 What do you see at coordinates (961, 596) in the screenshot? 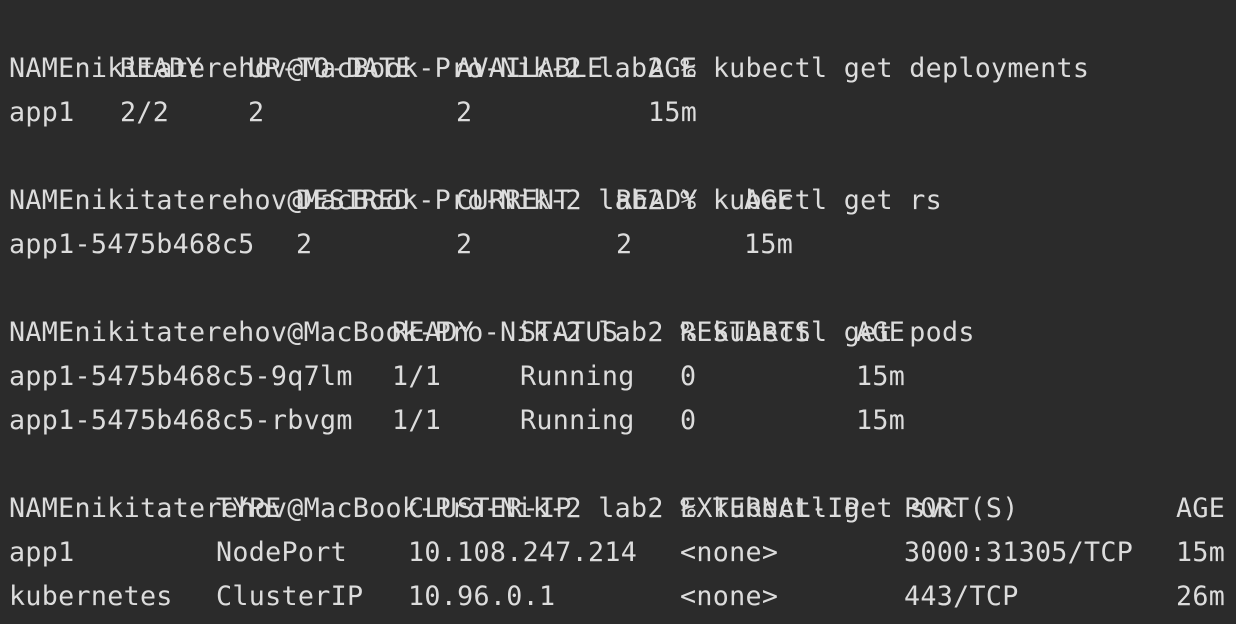
I see `table-cell: 443/TCP` at bounding box center [961, 596].